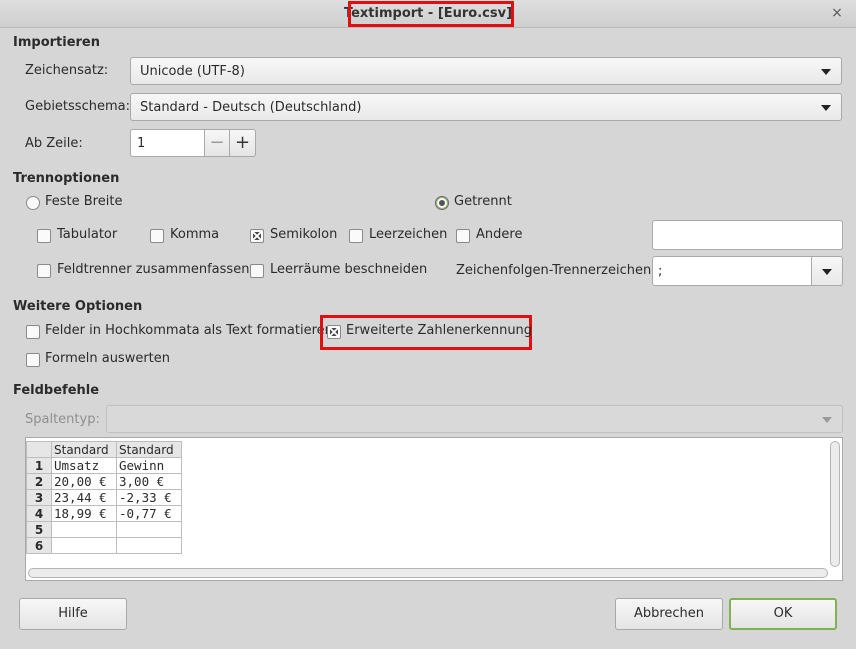  Describe the element at coordinates (149, 481) in the screenshot. I see `grid-cell: 3,00 €` at that location.